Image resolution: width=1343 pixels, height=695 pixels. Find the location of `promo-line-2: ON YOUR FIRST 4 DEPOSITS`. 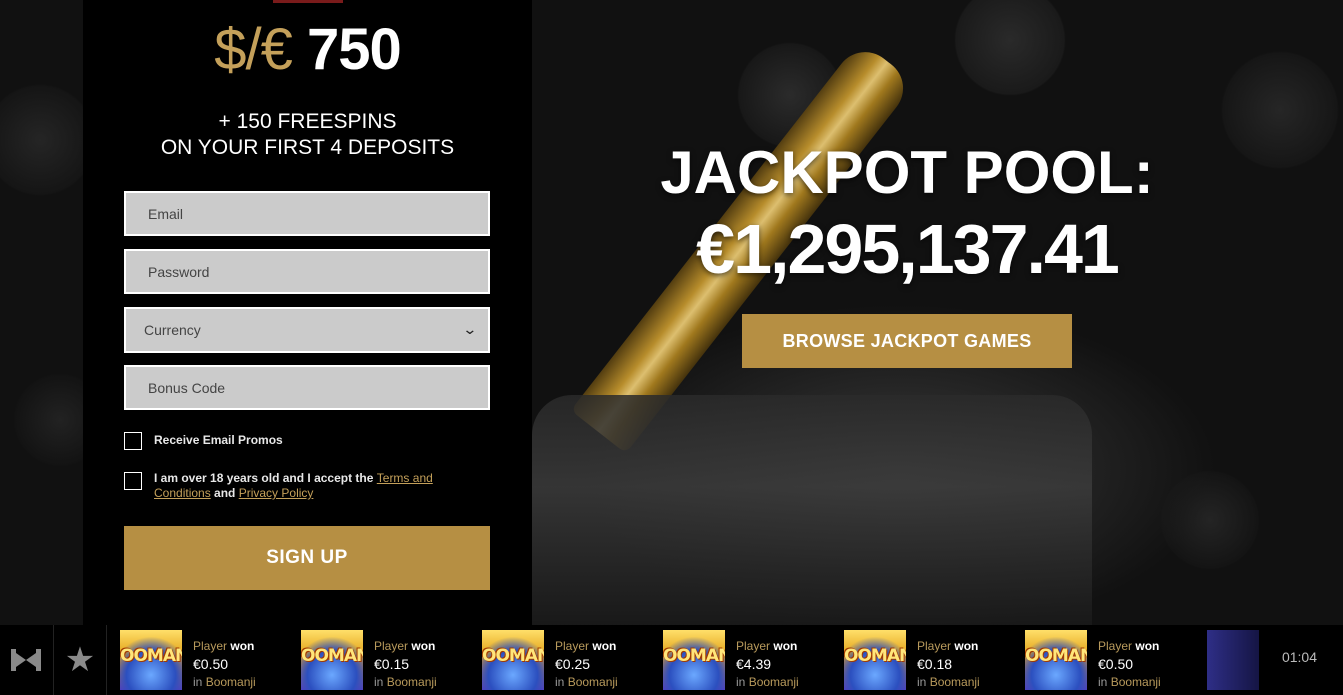

promo-line-2: ON YOUR FIRST 4 DEPOSITS is located at coordinates (307, 147).